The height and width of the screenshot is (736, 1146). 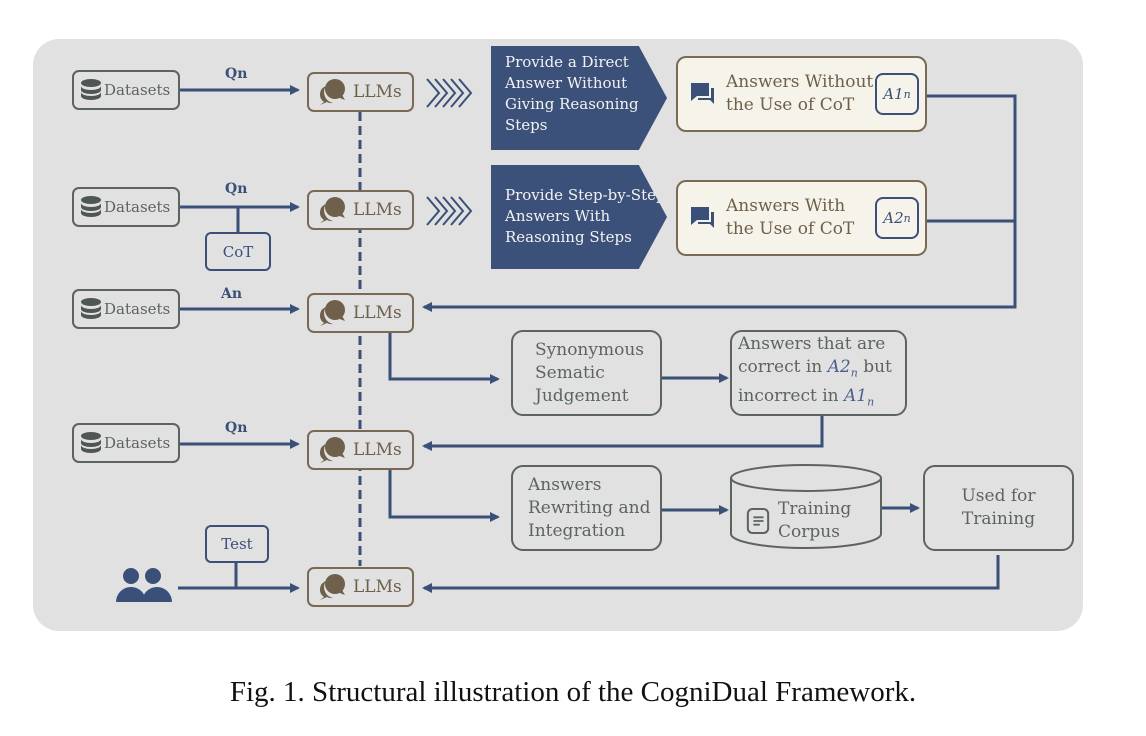 I want to click on answers-without-cot: Answers Without the Use of CoT A1 n, so click(x=801, y=94).